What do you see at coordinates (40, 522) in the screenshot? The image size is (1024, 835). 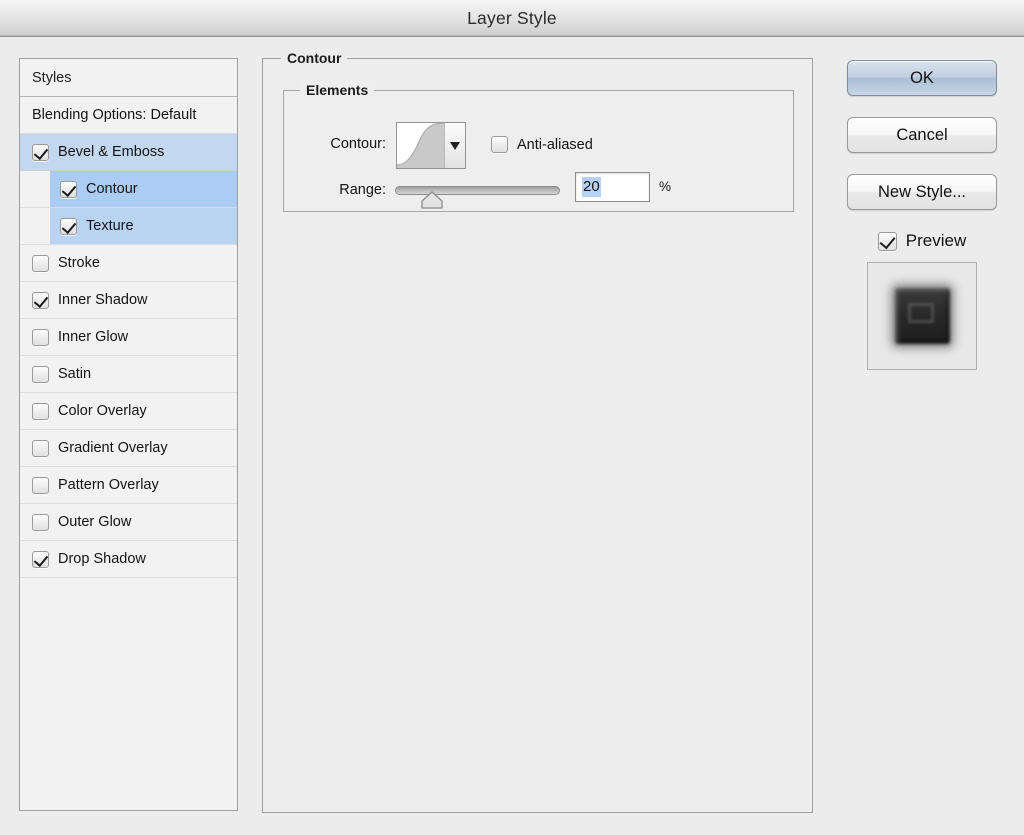 I see `checkbox-outer-glow` at bounding box center [40, 522].